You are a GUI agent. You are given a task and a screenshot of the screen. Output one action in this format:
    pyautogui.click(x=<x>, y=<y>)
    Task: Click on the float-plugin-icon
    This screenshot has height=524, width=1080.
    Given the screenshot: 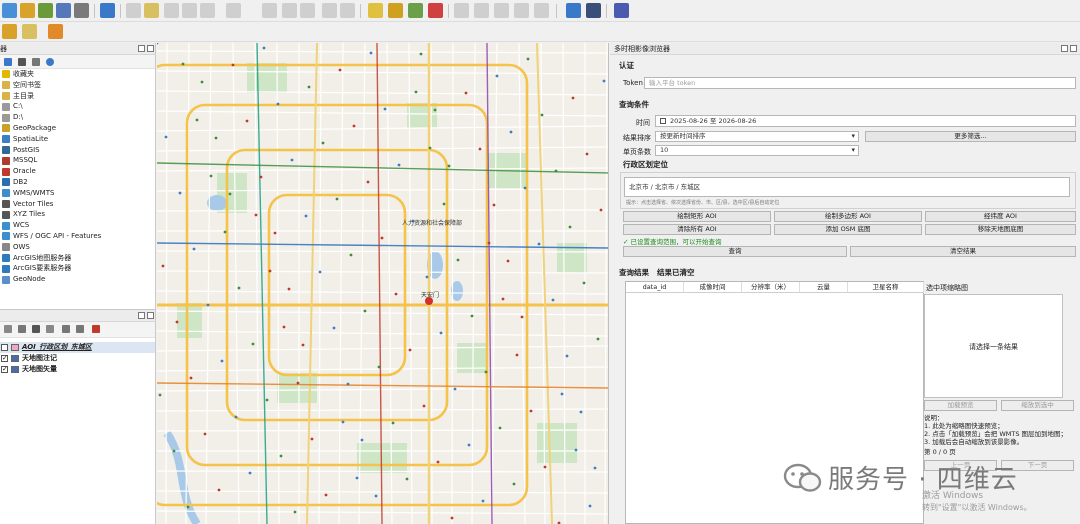 What is the action you would take?
    pyautogui.click(x=1064, y=48)
    